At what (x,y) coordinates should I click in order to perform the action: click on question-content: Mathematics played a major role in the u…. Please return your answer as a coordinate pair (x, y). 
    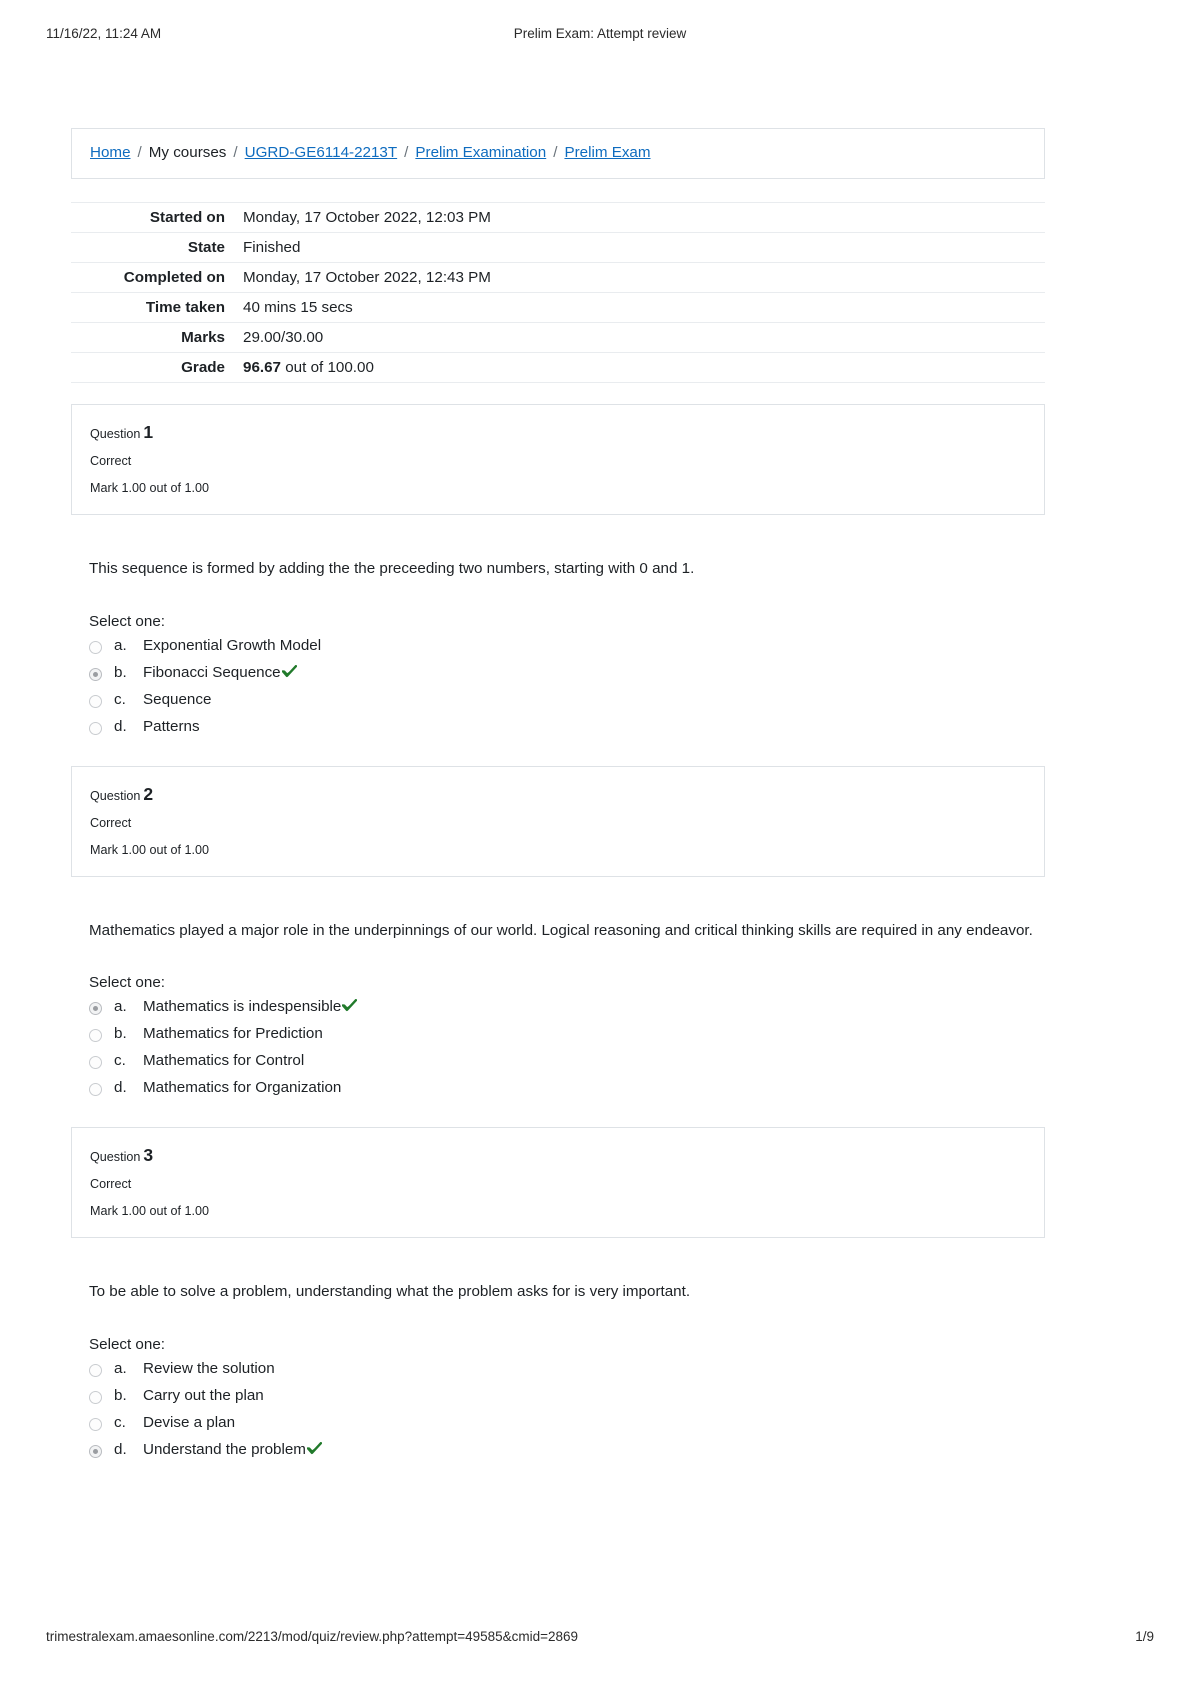
    Looking at the image, I should click on (558, 1014).